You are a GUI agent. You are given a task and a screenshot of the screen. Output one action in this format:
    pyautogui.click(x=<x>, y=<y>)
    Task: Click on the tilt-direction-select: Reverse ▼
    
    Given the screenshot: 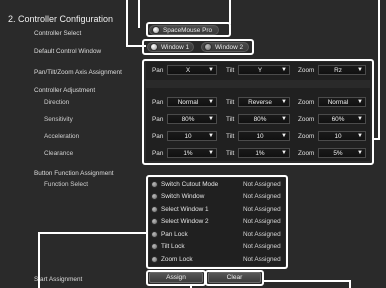 What is the action you would take?
    pyautogui.click(x=264, y=102)
    